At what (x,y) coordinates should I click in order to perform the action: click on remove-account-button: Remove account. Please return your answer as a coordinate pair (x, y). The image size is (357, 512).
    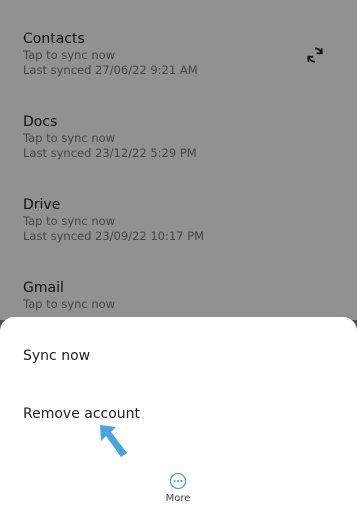
    Looking at the image, I should click on (81, 414).